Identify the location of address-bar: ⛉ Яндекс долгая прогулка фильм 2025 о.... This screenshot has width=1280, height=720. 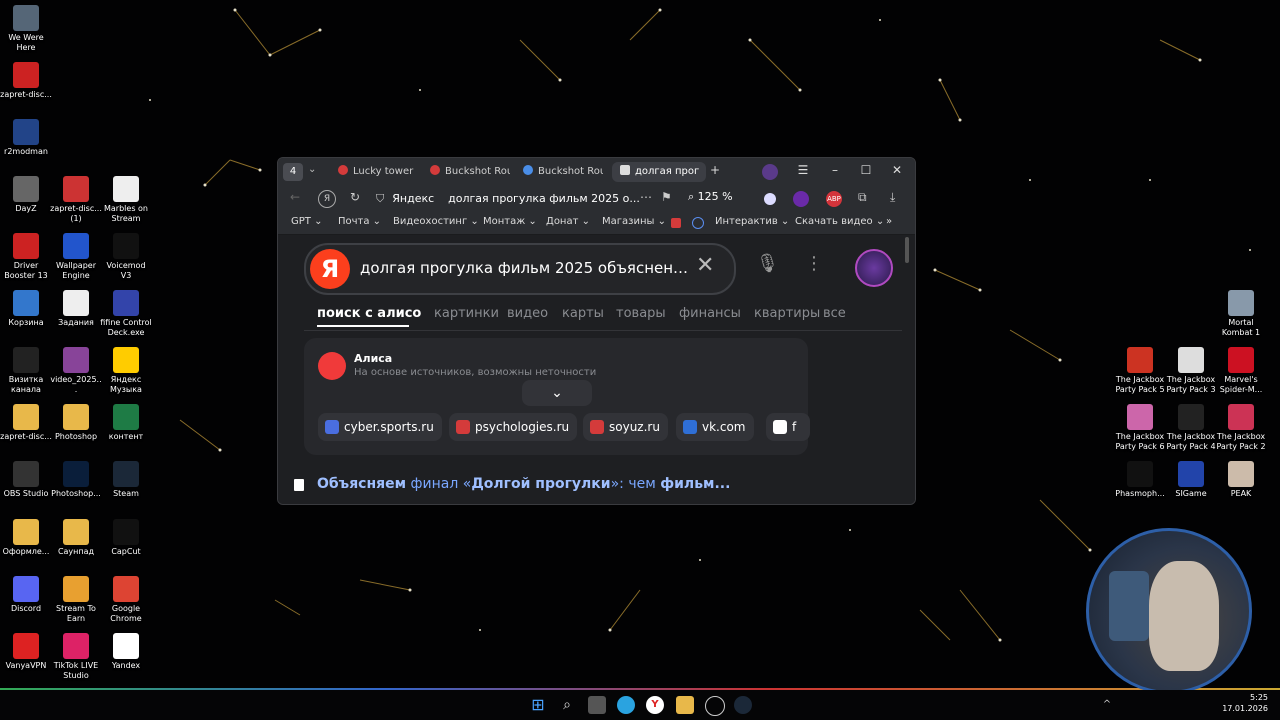
(526, 199).